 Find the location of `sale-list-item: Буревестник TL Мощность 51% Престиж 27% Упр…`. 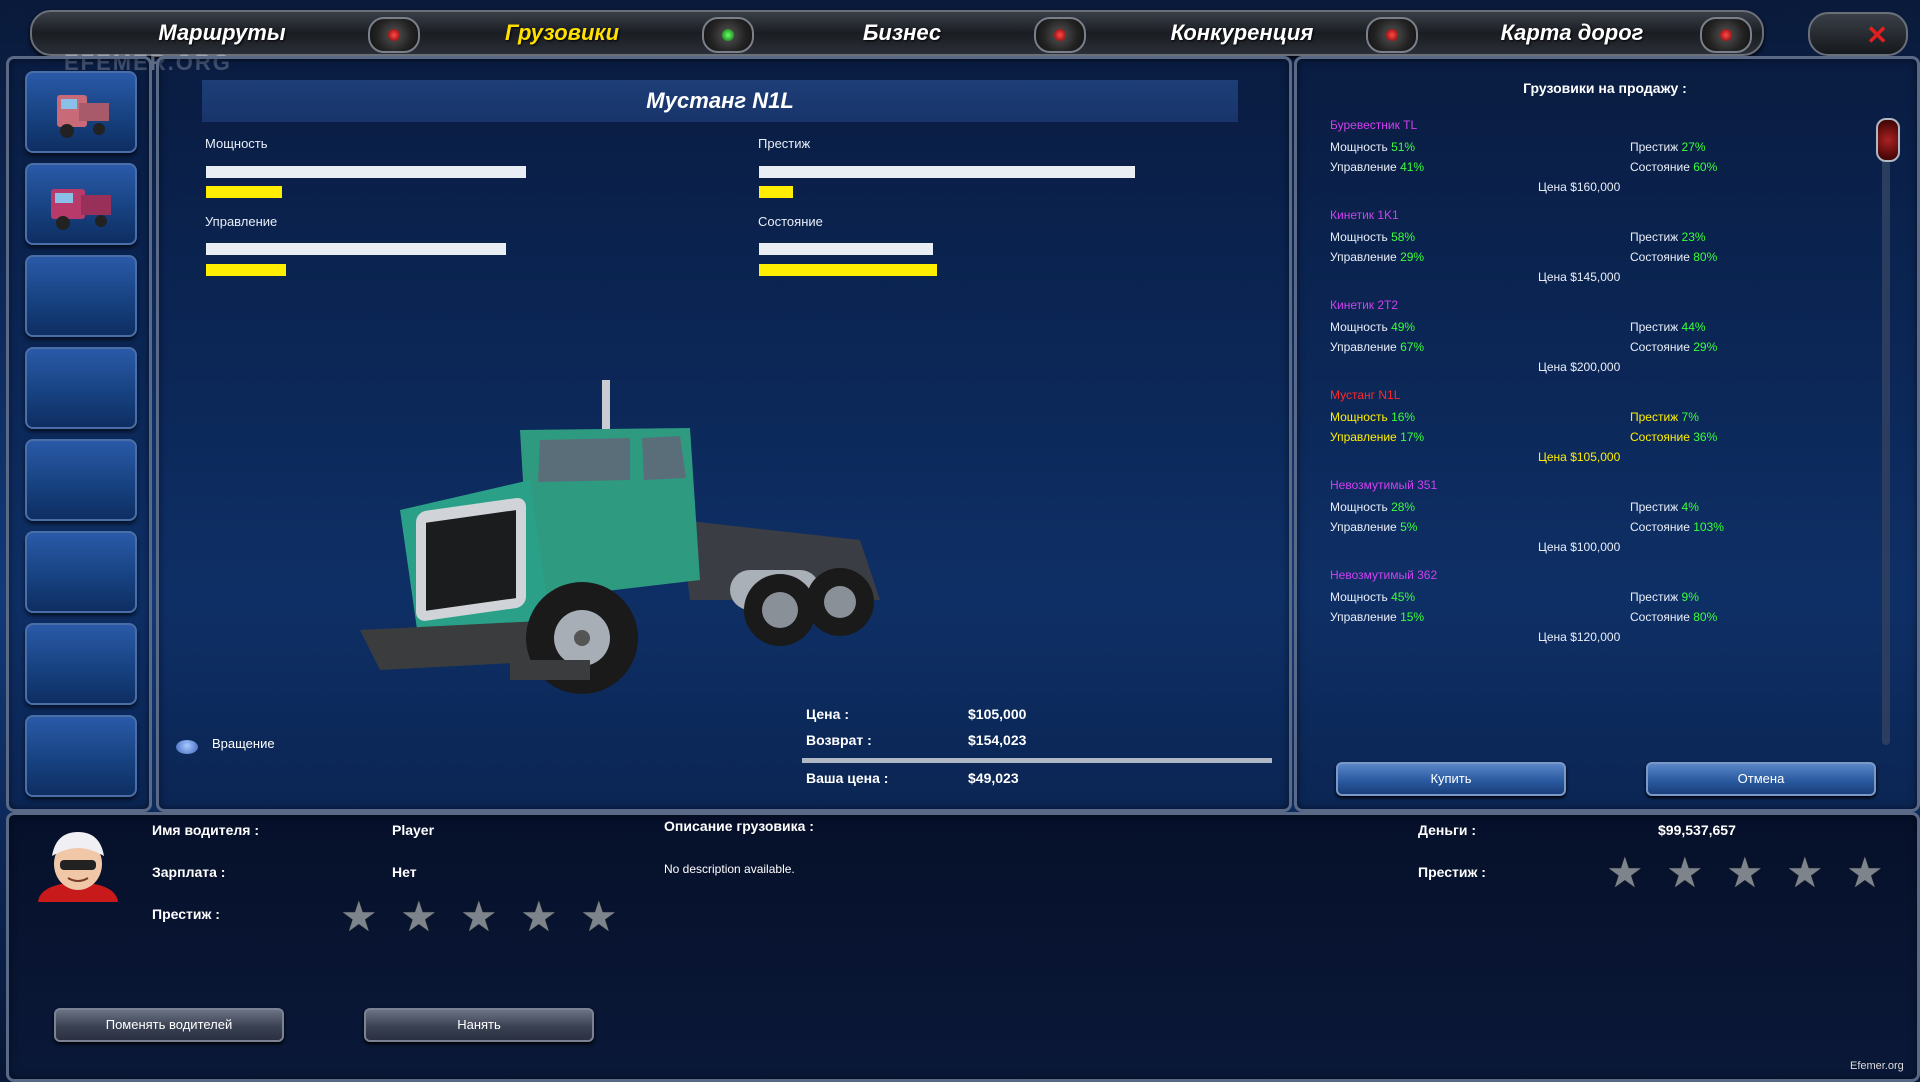

sale-list-item: Буревестник TL Мощность 51% Престиж 27% Упр… is located at coordinates (1590, 158).